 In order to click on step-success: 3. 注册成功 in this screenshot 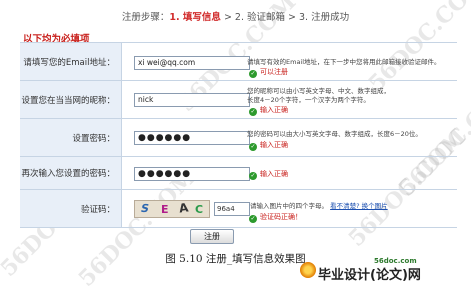, I will do `click(324, 17)`.